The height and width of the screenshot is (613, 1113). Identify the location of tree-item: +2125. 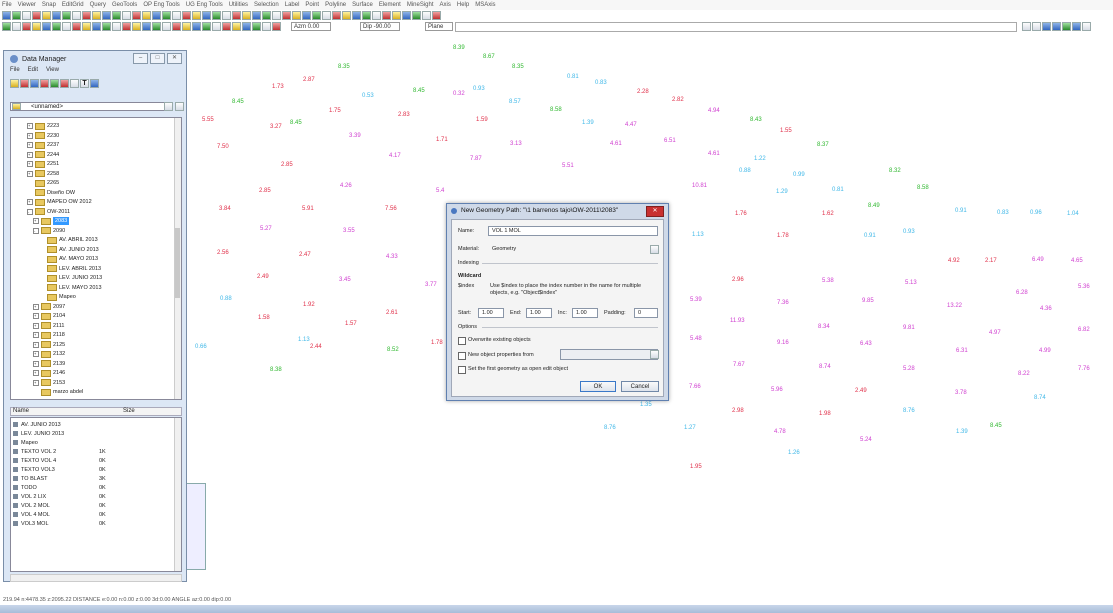
(49, 345).